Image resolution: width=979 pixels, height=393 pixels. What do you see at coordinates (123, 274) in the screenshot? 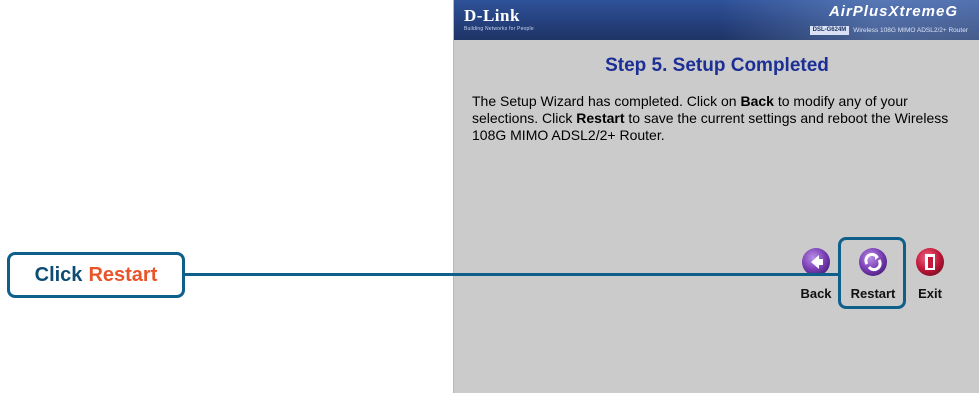
I see `callout-emphasis: Restart` at bounding box center [123, 274].